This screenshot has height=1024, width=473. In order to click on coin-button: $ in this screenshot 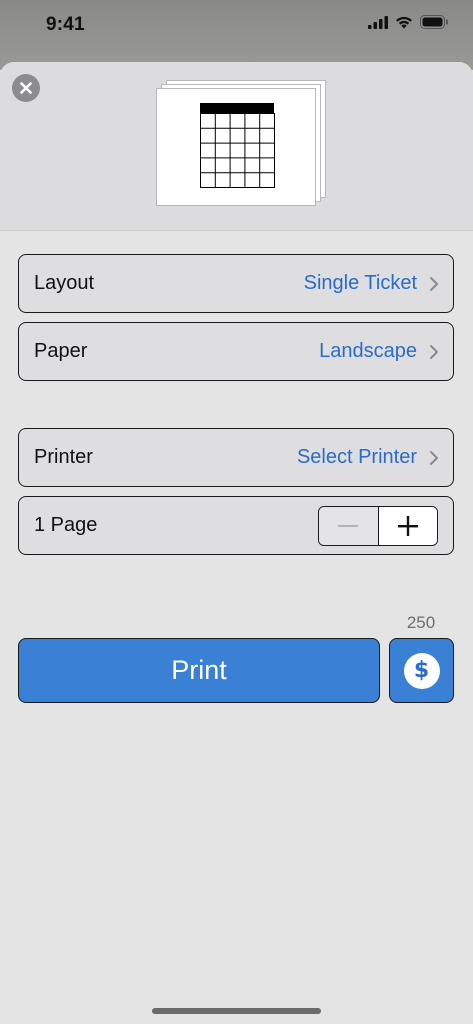, I will do `click(421, 670)`.